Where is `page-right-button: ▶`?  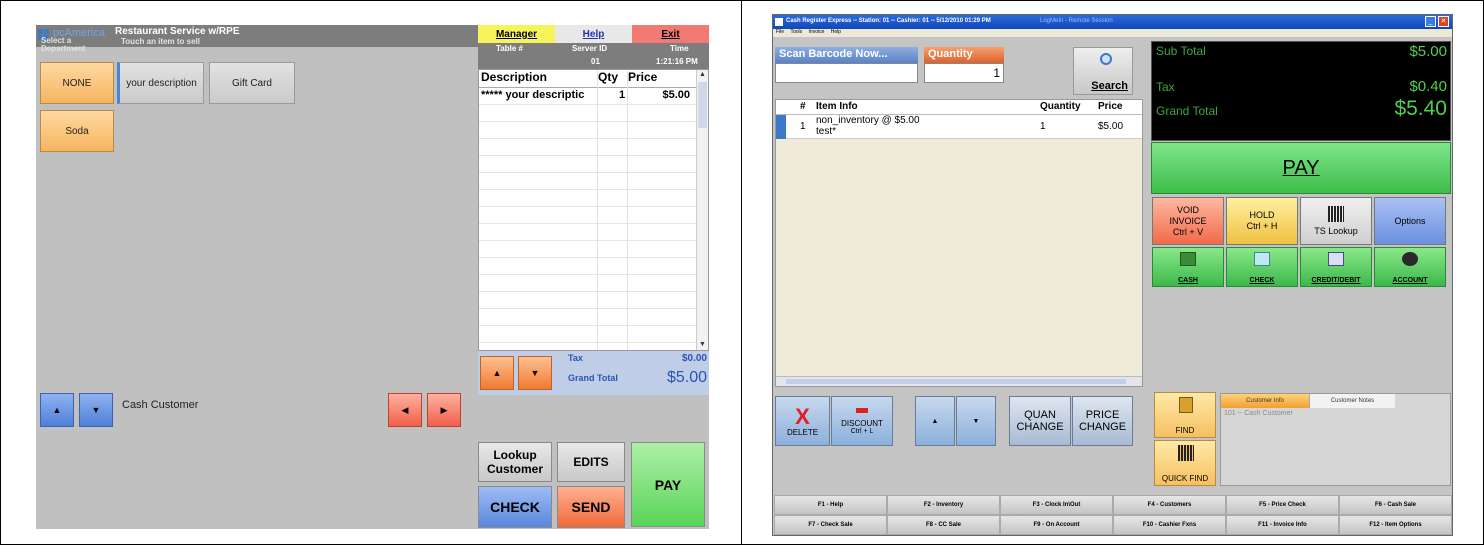 page-right-button: ▶ is located at coordinates (444, 410).